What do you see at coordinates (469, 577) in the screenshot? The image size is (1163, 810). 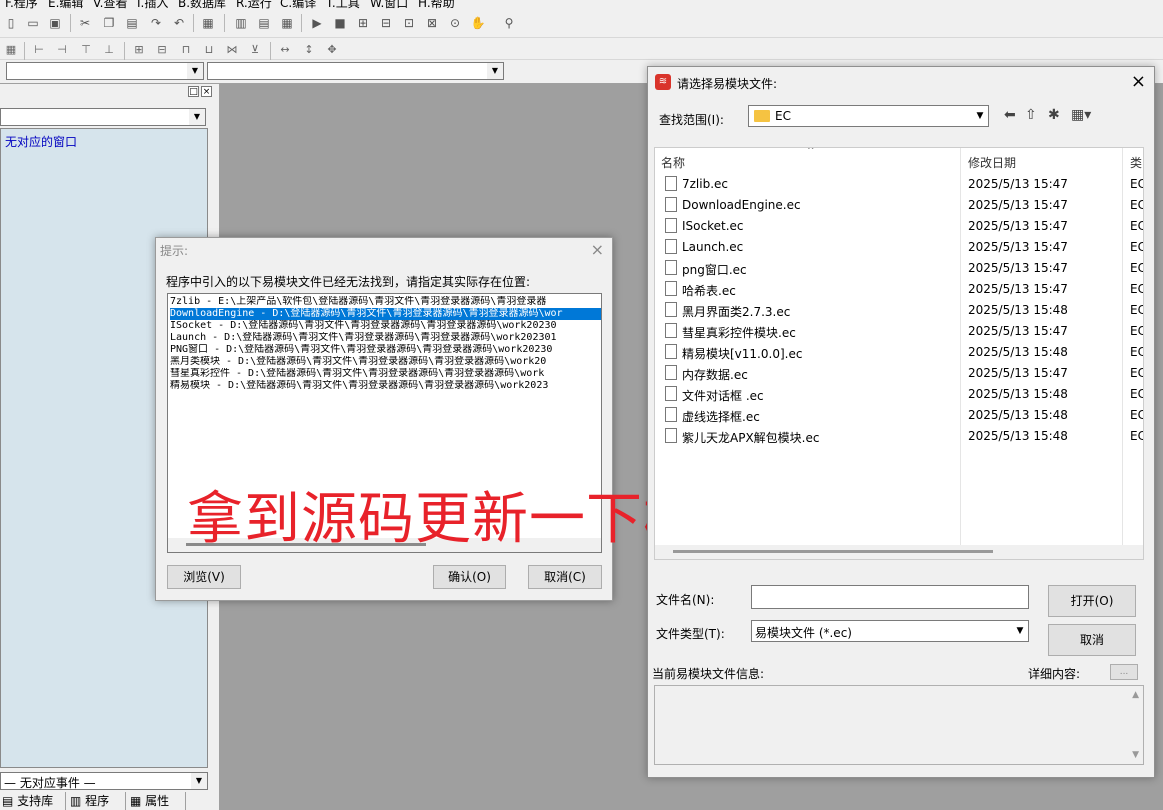 I see `ok-button: 确认(O)` at bounding box center [469, 577].